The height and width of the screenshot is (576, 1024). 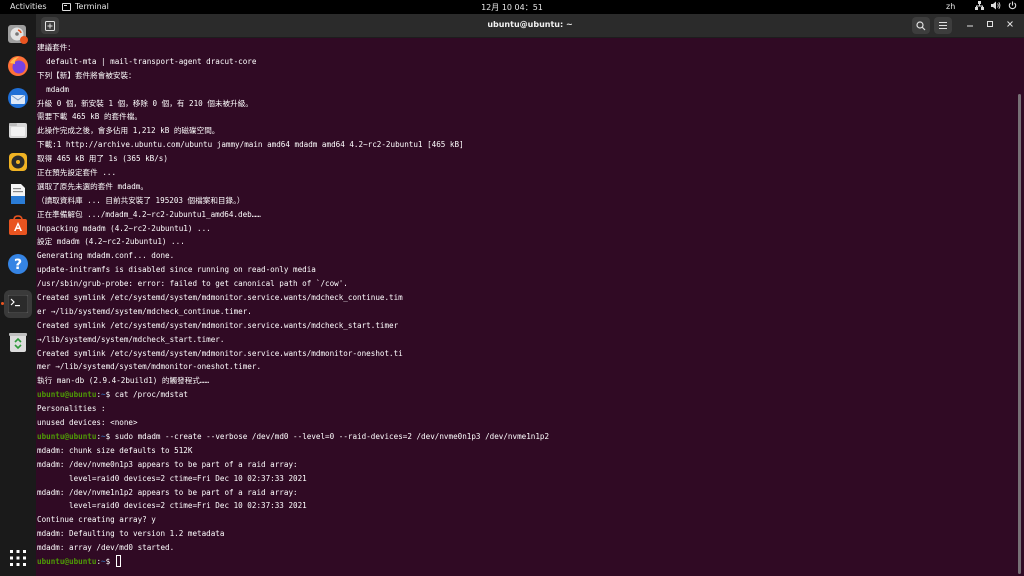 What do you see at coordinates (151, 395) in the screenshot?
I see `command-text: cat /proc/mdstat` at bounding box center [151, 395].